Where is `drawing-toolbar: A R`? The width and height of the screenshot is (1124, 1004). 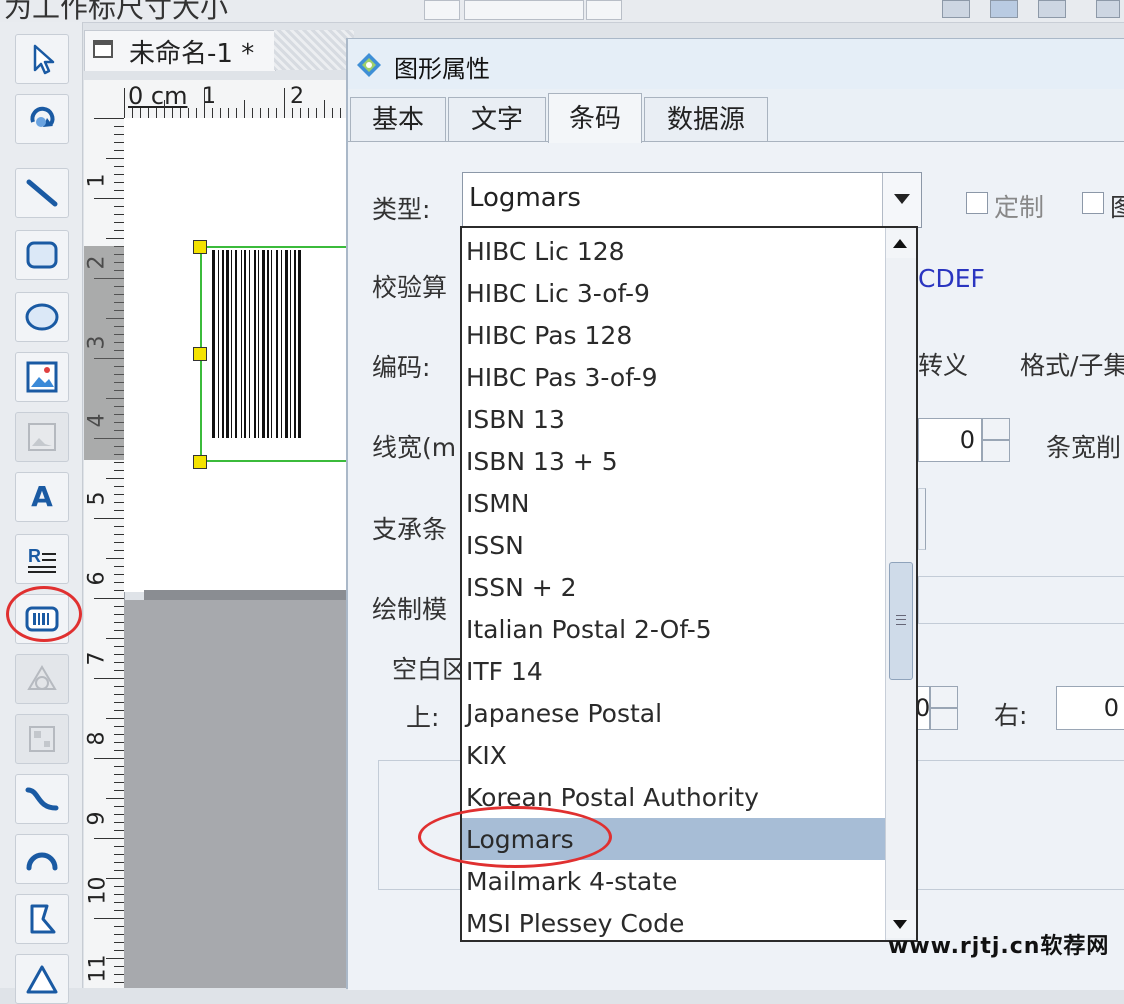 drawing-toolbar: A R is located at coordinates (41, 513).